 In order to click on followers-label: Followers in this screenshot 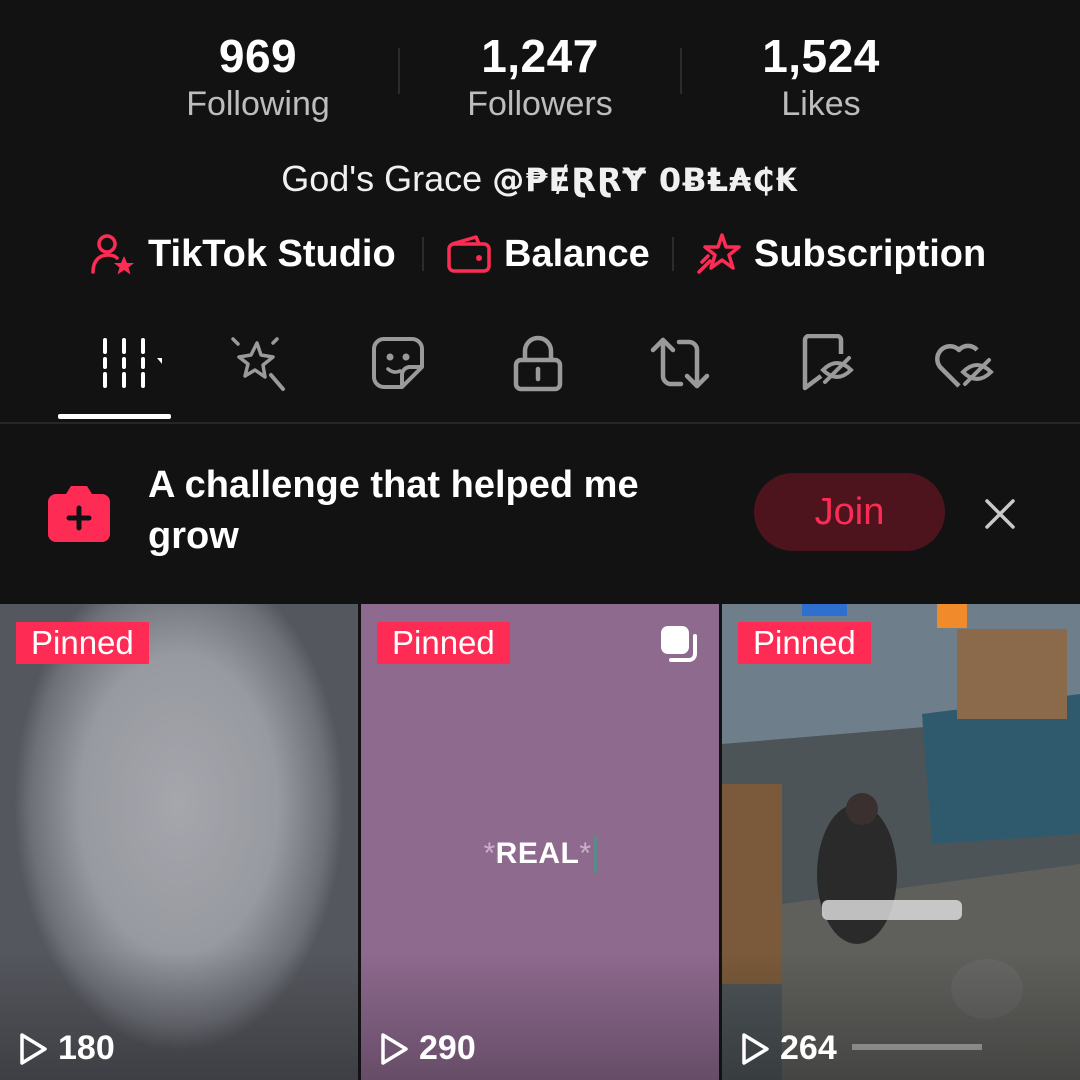, I will do `click(540, 104)`.